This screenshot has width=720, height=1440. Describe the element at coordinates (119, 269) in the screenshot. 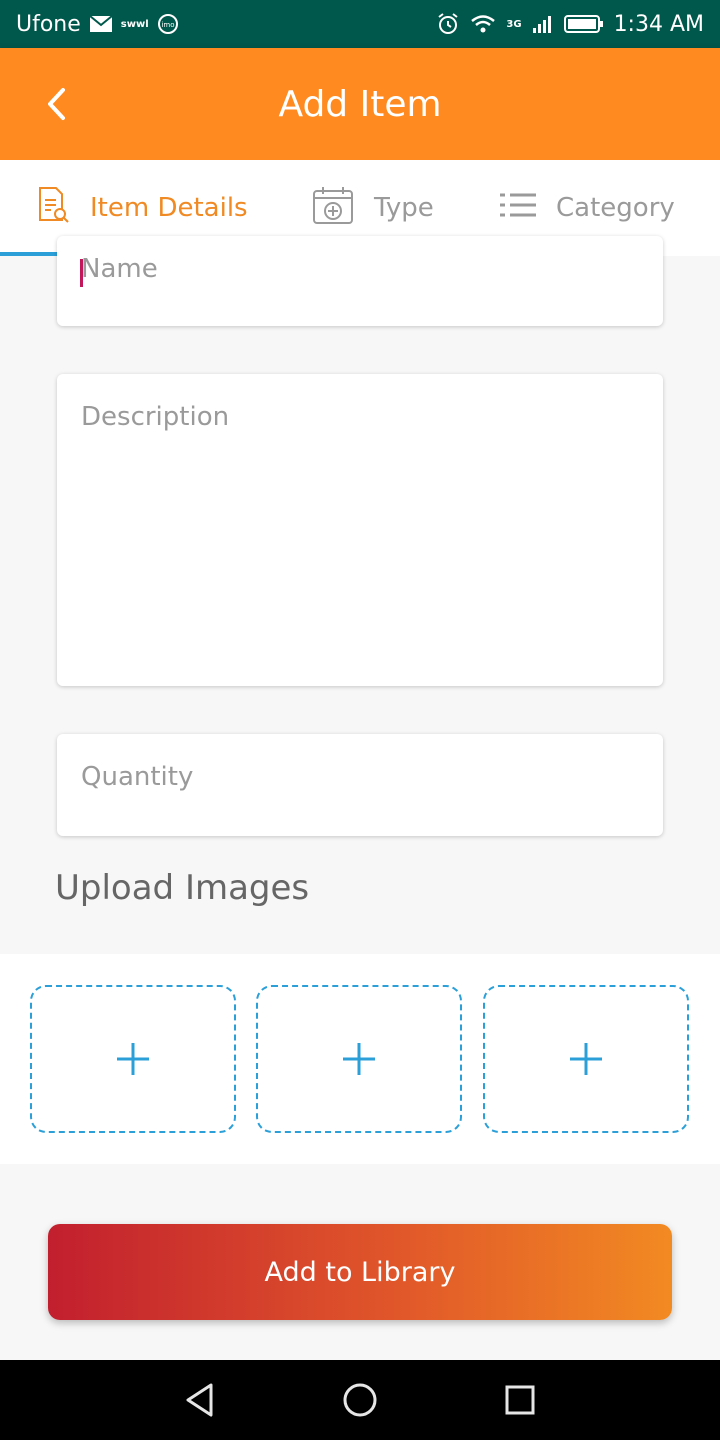

I see `name-placeholder: Name` at that location.